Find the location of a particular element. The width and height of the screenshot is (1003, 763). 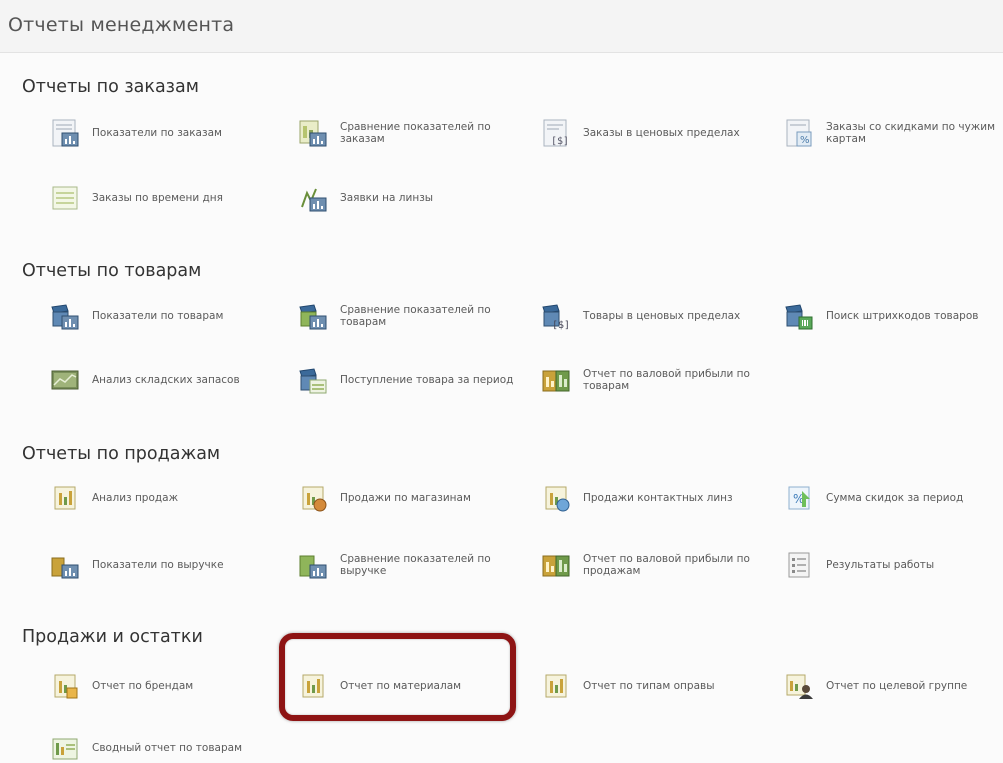

report-label: Отчет по валовой прибыли по товарам is located at coordinates (666, 380).